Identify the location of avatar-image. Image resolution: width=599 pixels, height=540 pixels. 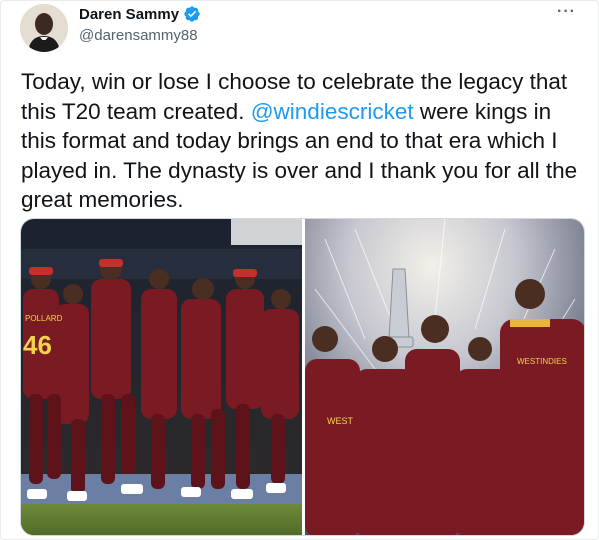
(44, 28).